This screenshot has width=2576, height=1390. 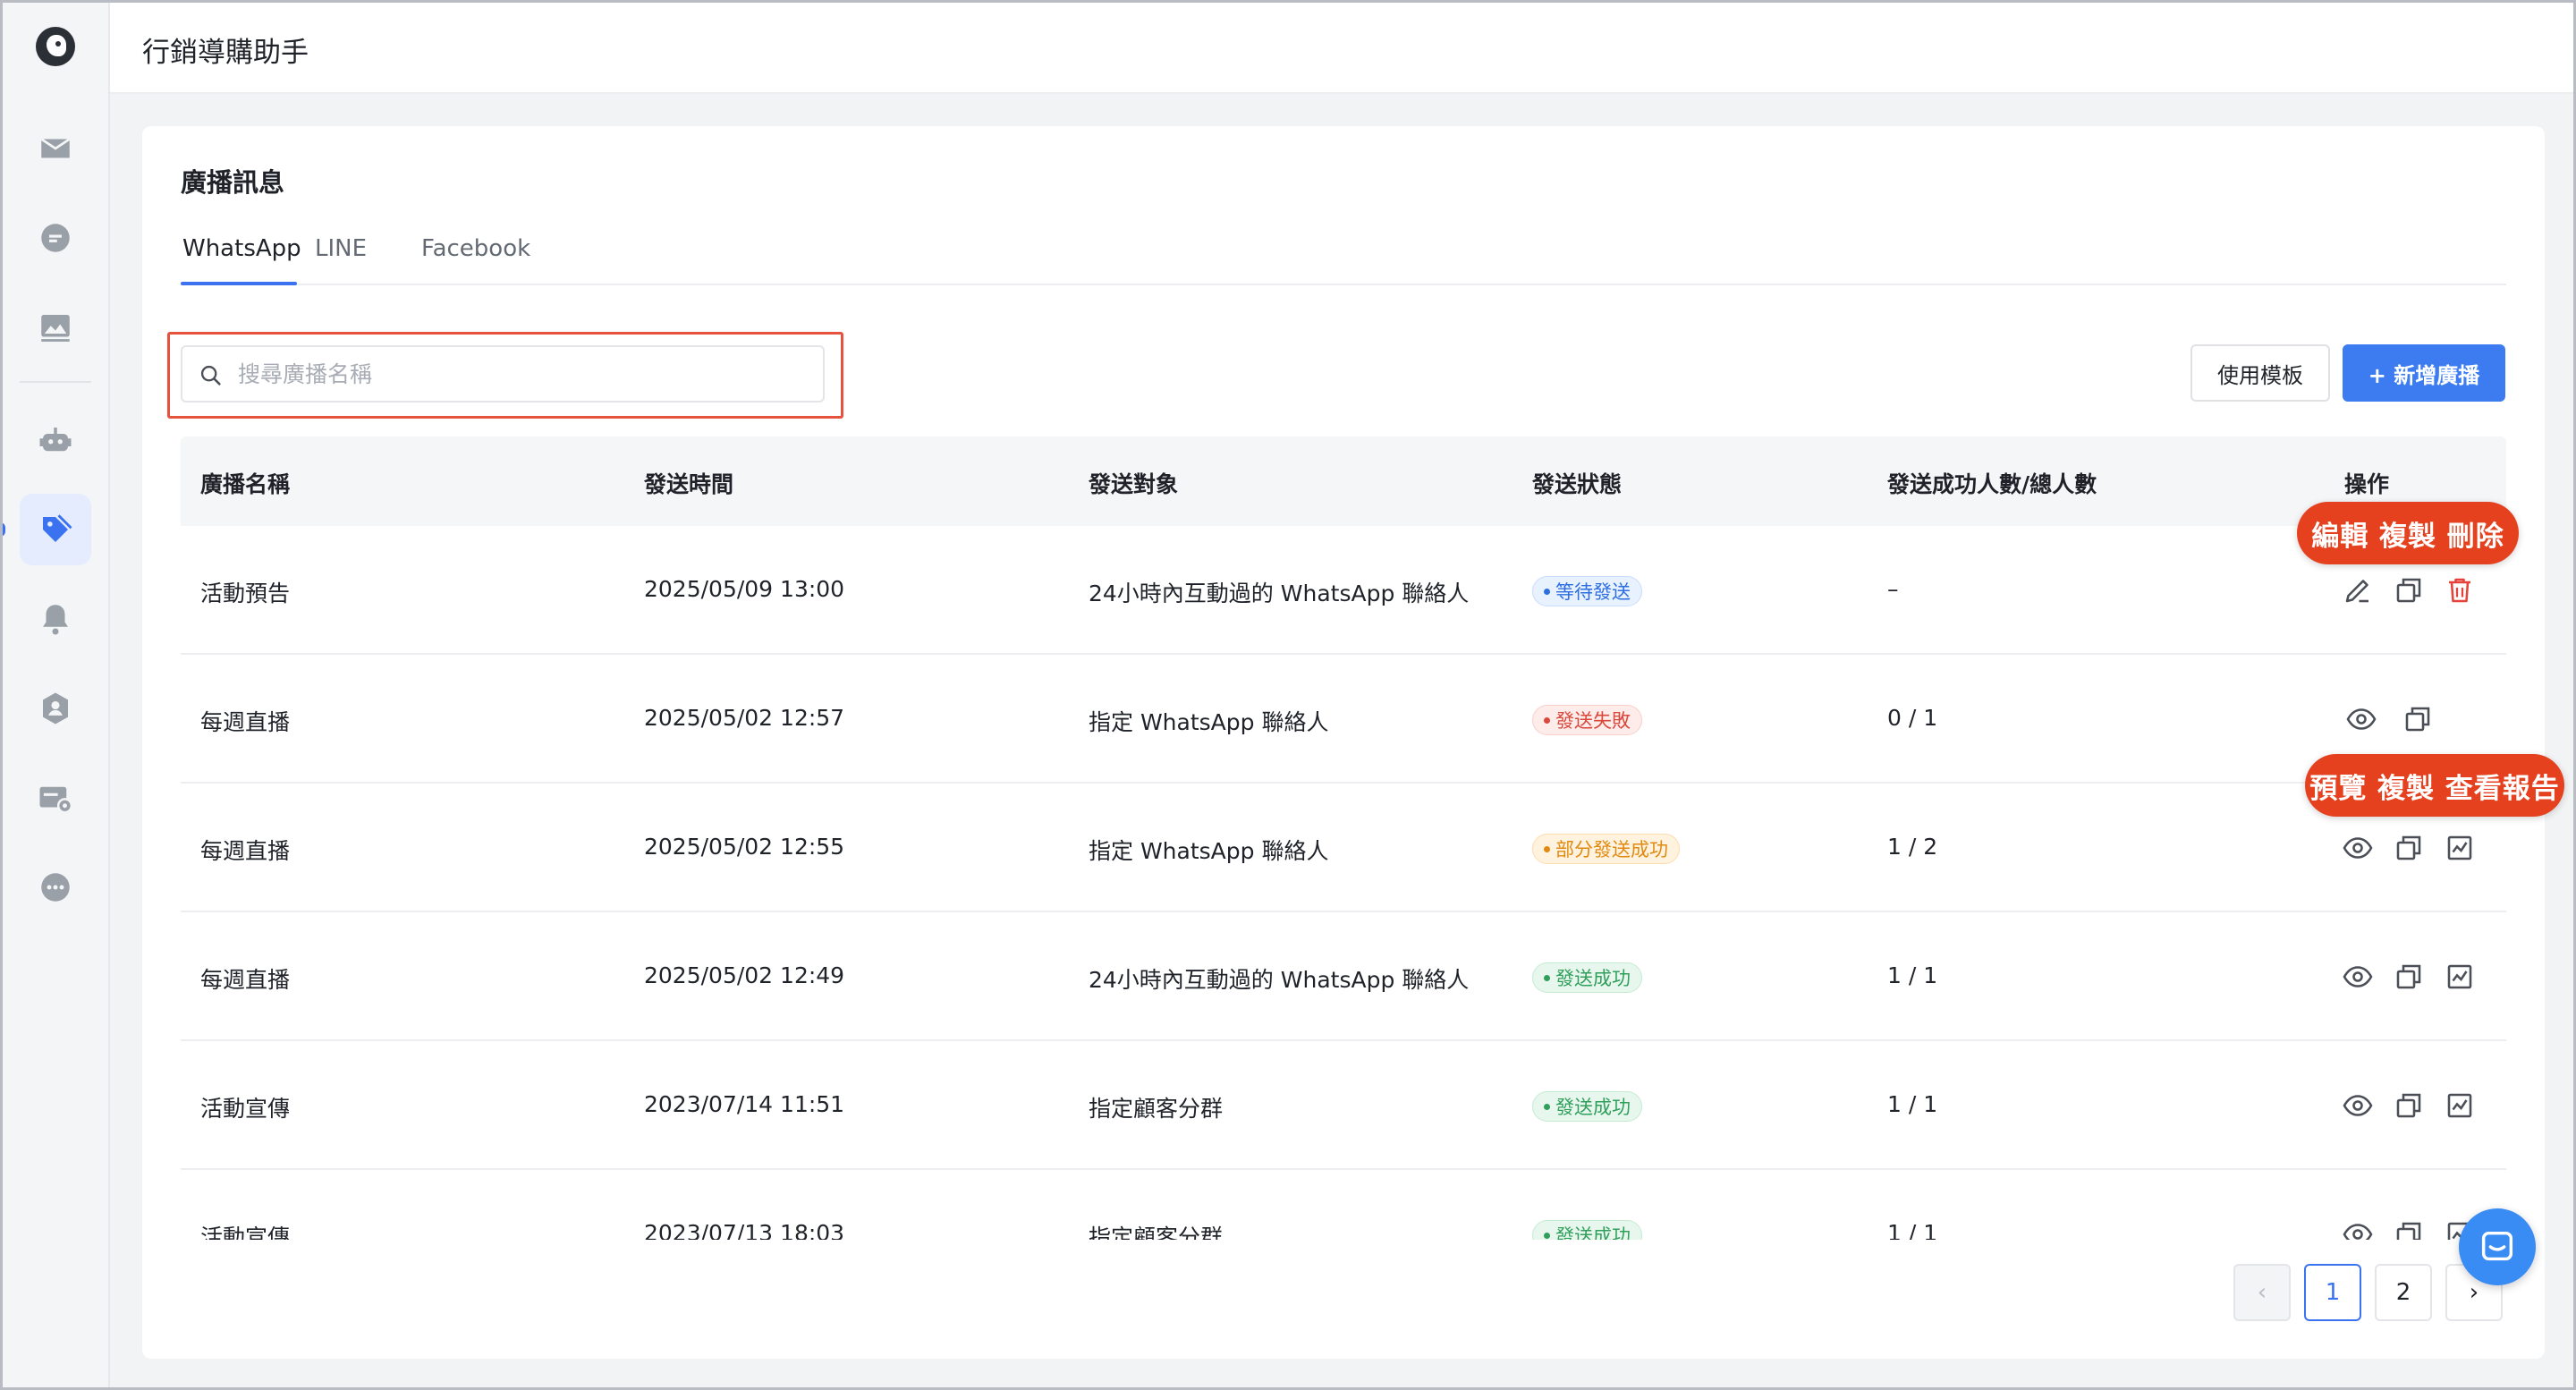 What do you see at coordinates (55, 619) in the screenshot?
I see `bell-icon` at bounding box center [55, 619].